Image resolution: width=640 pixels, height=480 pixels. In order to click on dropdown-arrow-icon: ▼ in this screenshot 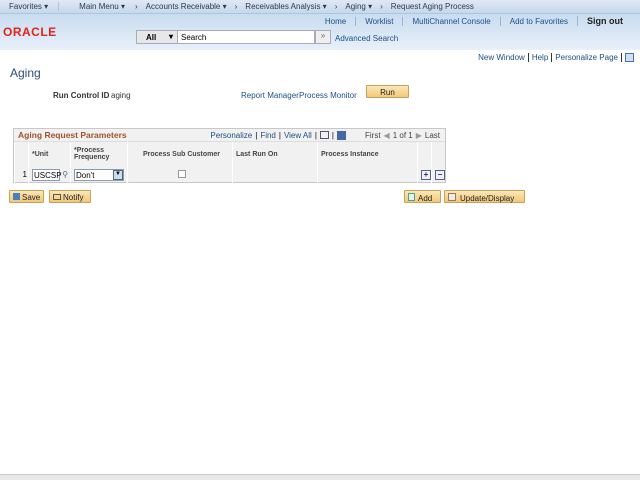, I will do `click(118, 174)`.